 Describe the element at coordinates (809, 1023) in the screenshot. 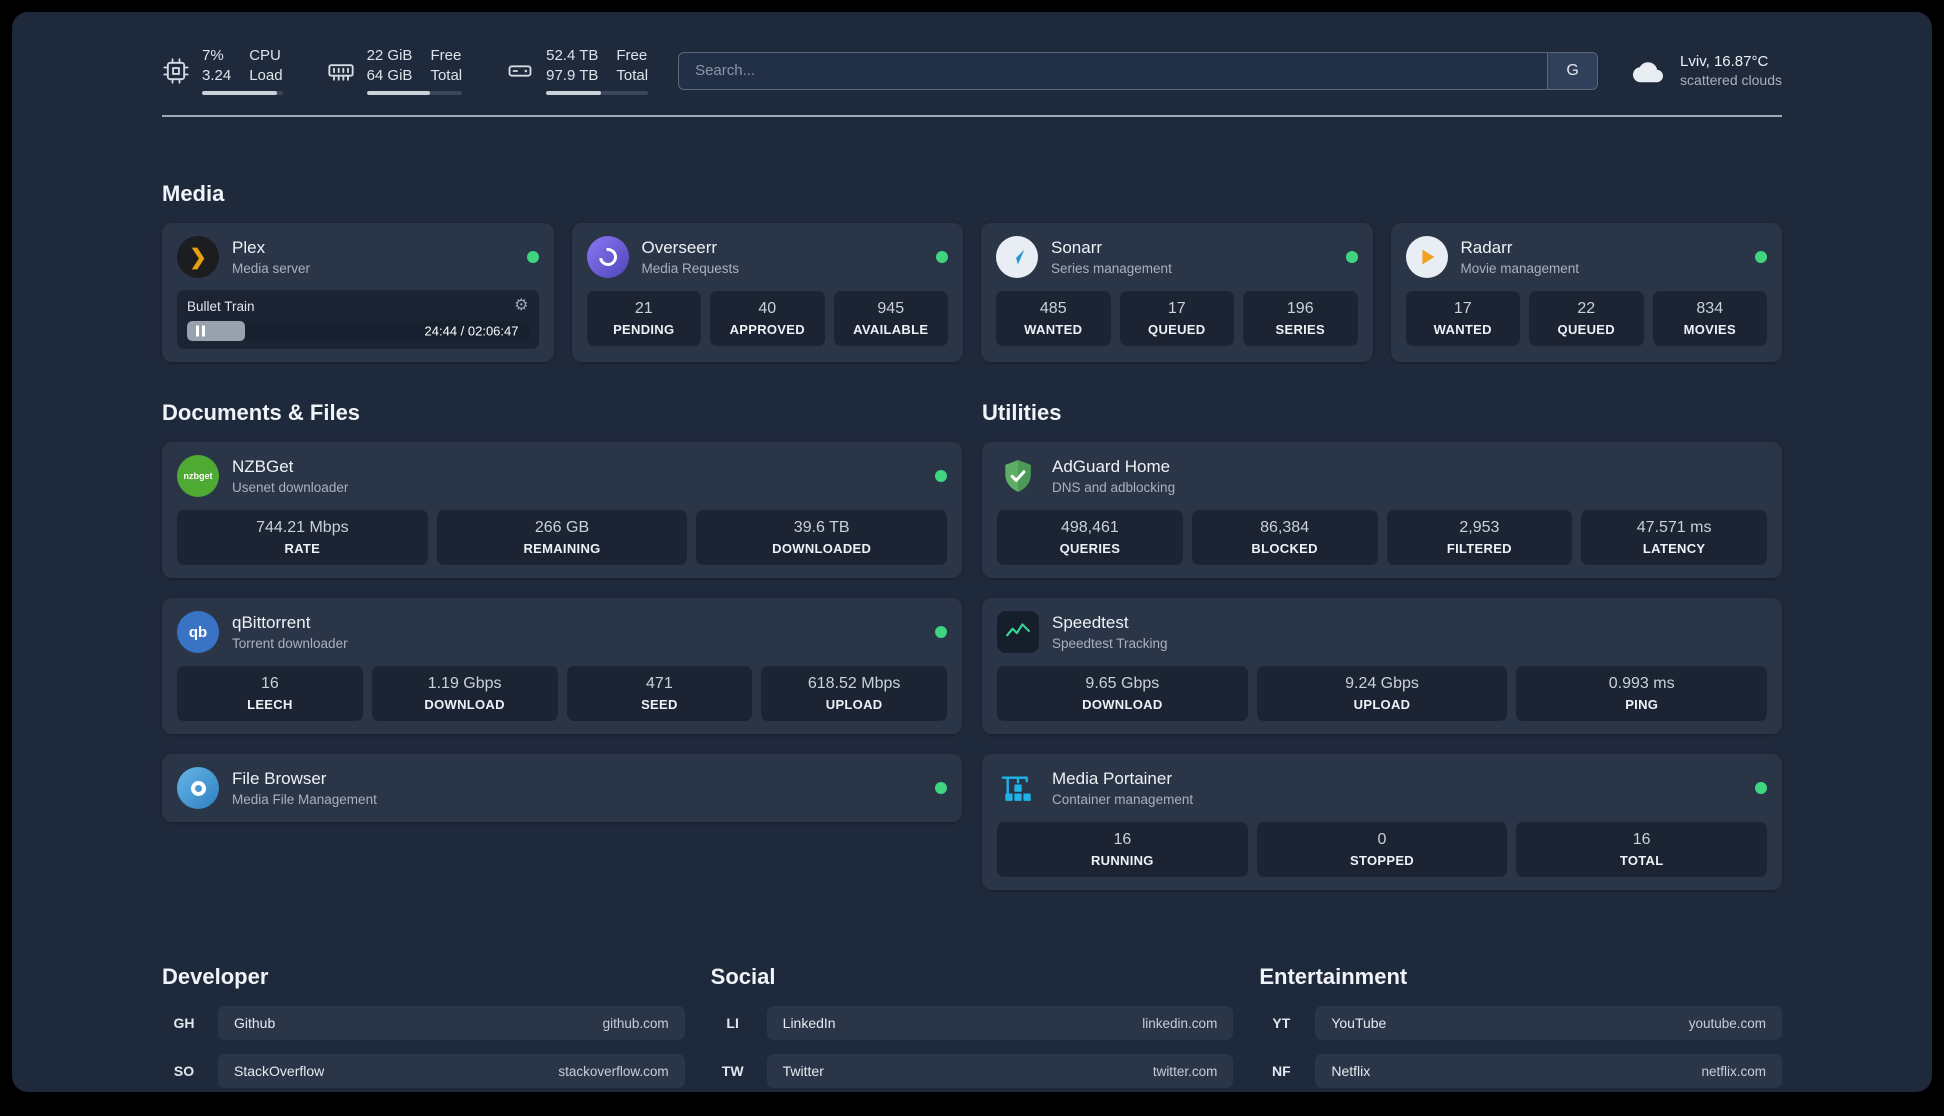

I see `bookmark-name: LinkedIn` at that location.